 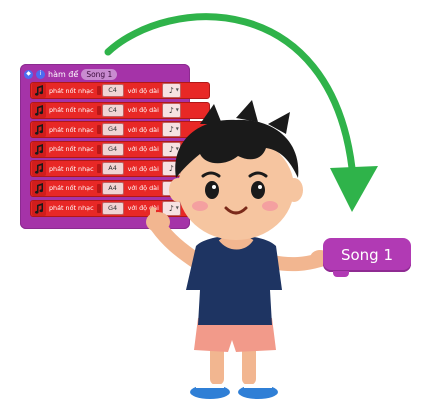 I want to click on block-notch, so click(x=341, y=274).